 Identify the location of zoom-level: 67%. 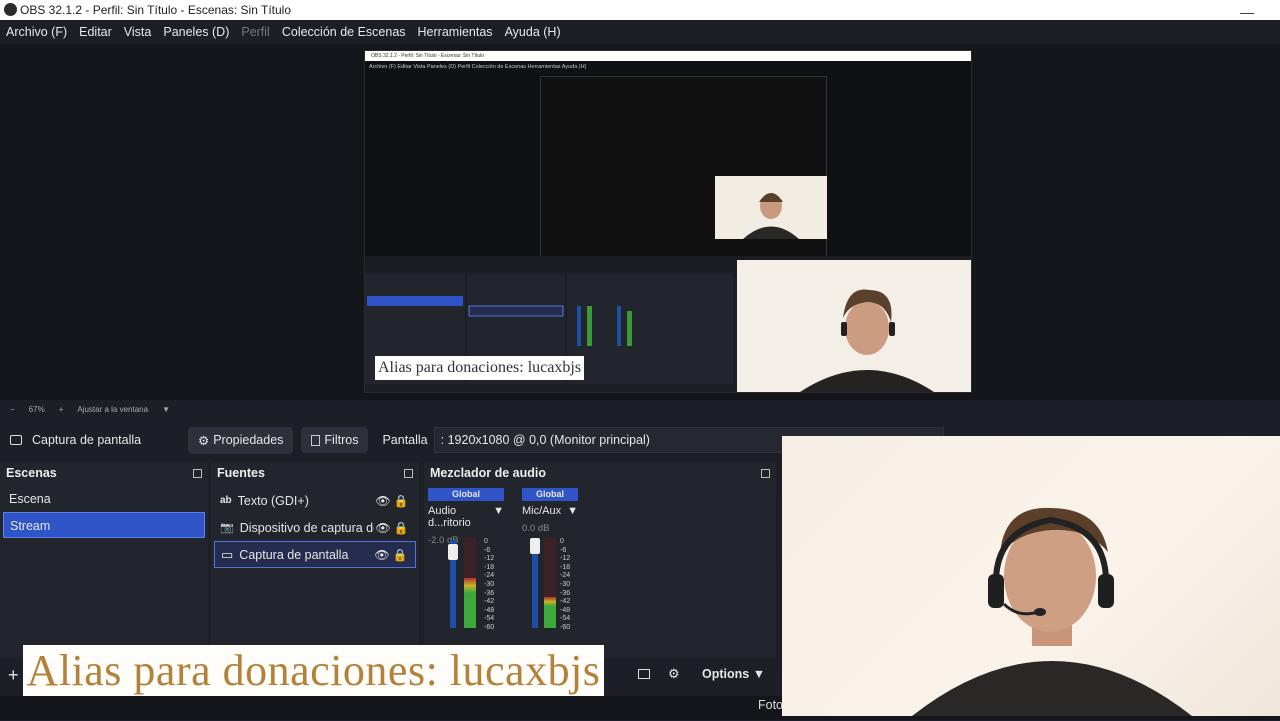
(36, 409).